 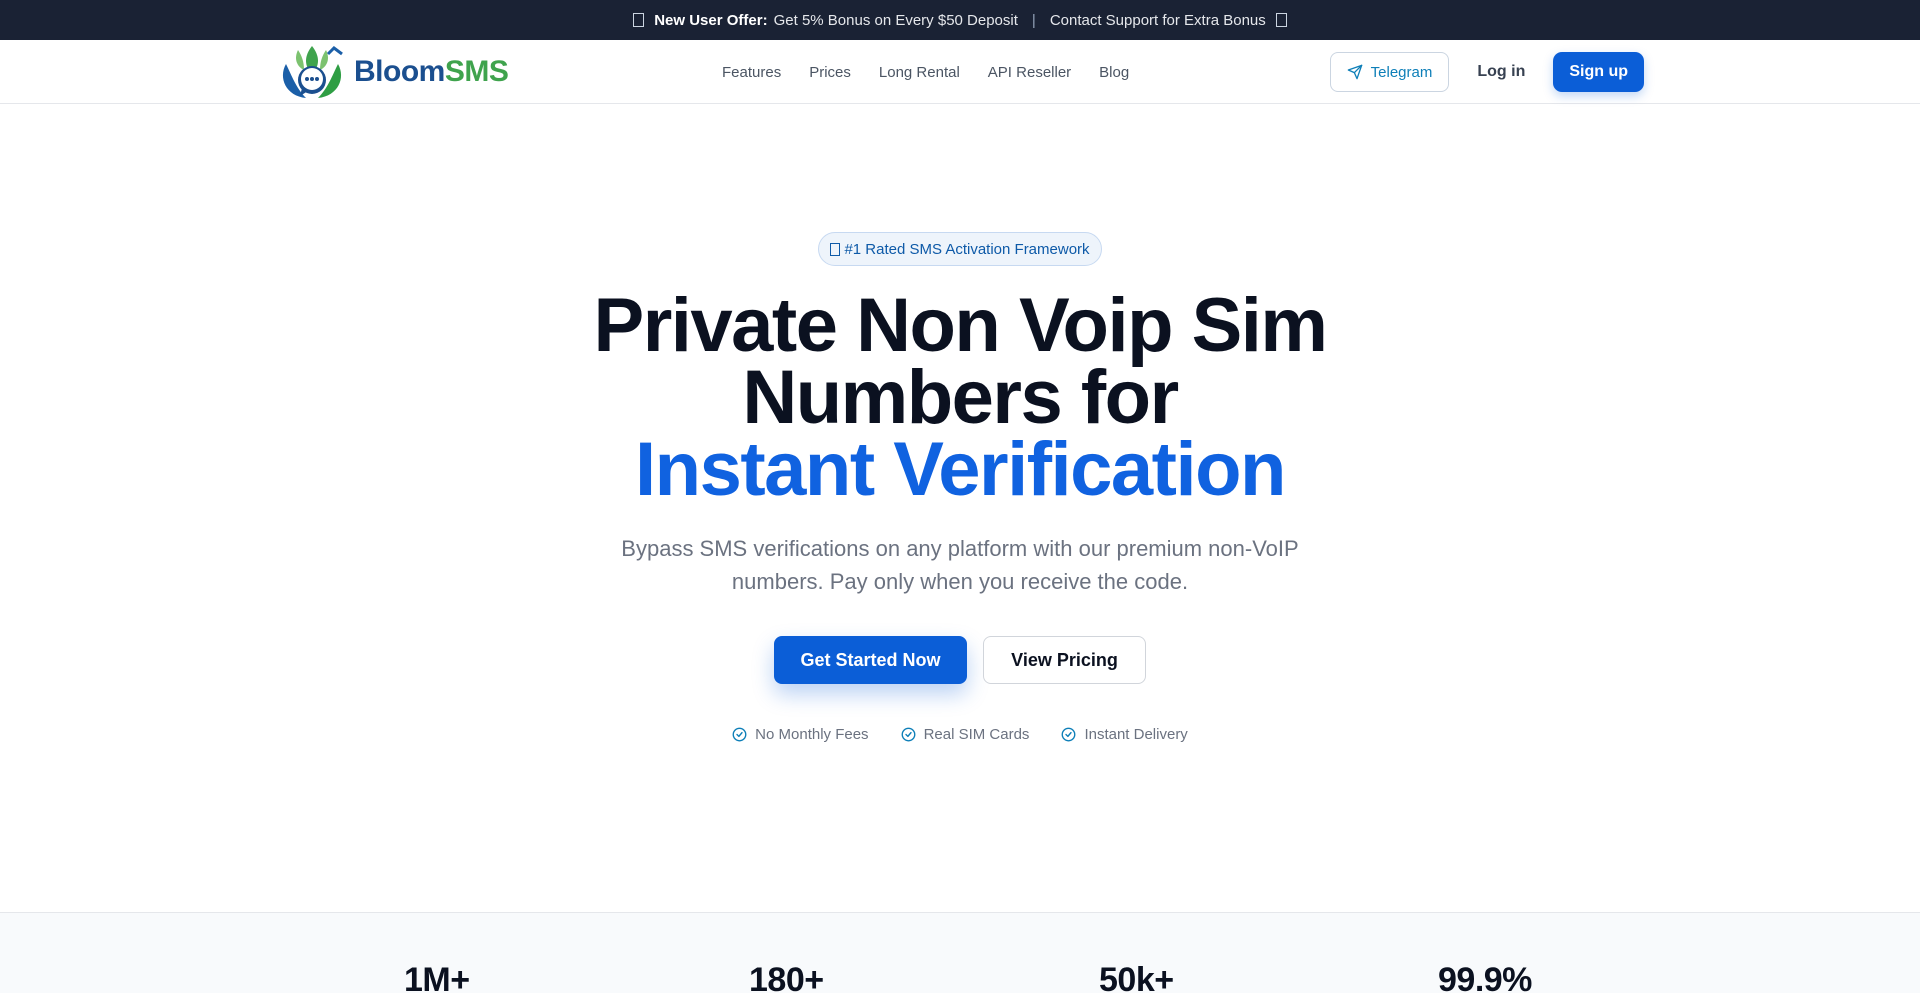 What do you see at coordinates (960, 325) in the screenshot?
I see `headline-line-1: Private Non Voip Sim` at bounding box center [960, 325].